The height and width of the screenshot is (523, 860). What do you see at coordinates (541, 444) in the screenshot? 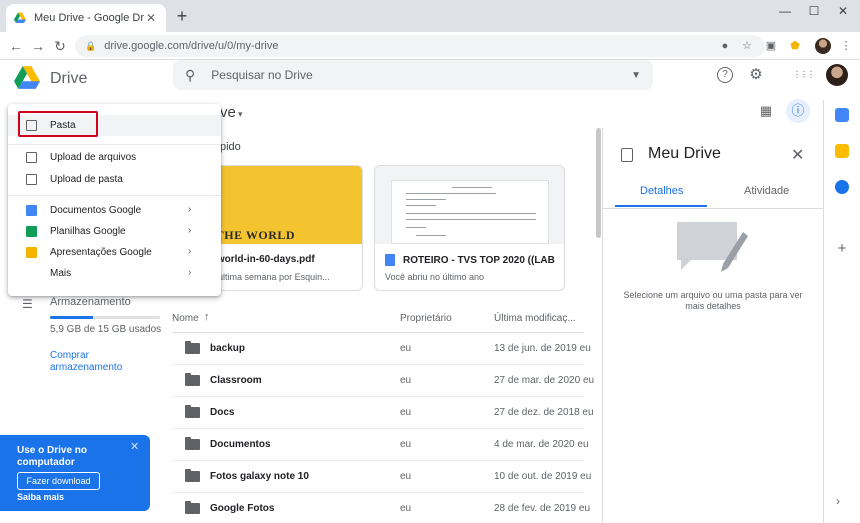
I see `row-date: 4 de mar. de 2020 eu` at bounding box center [541, 444].